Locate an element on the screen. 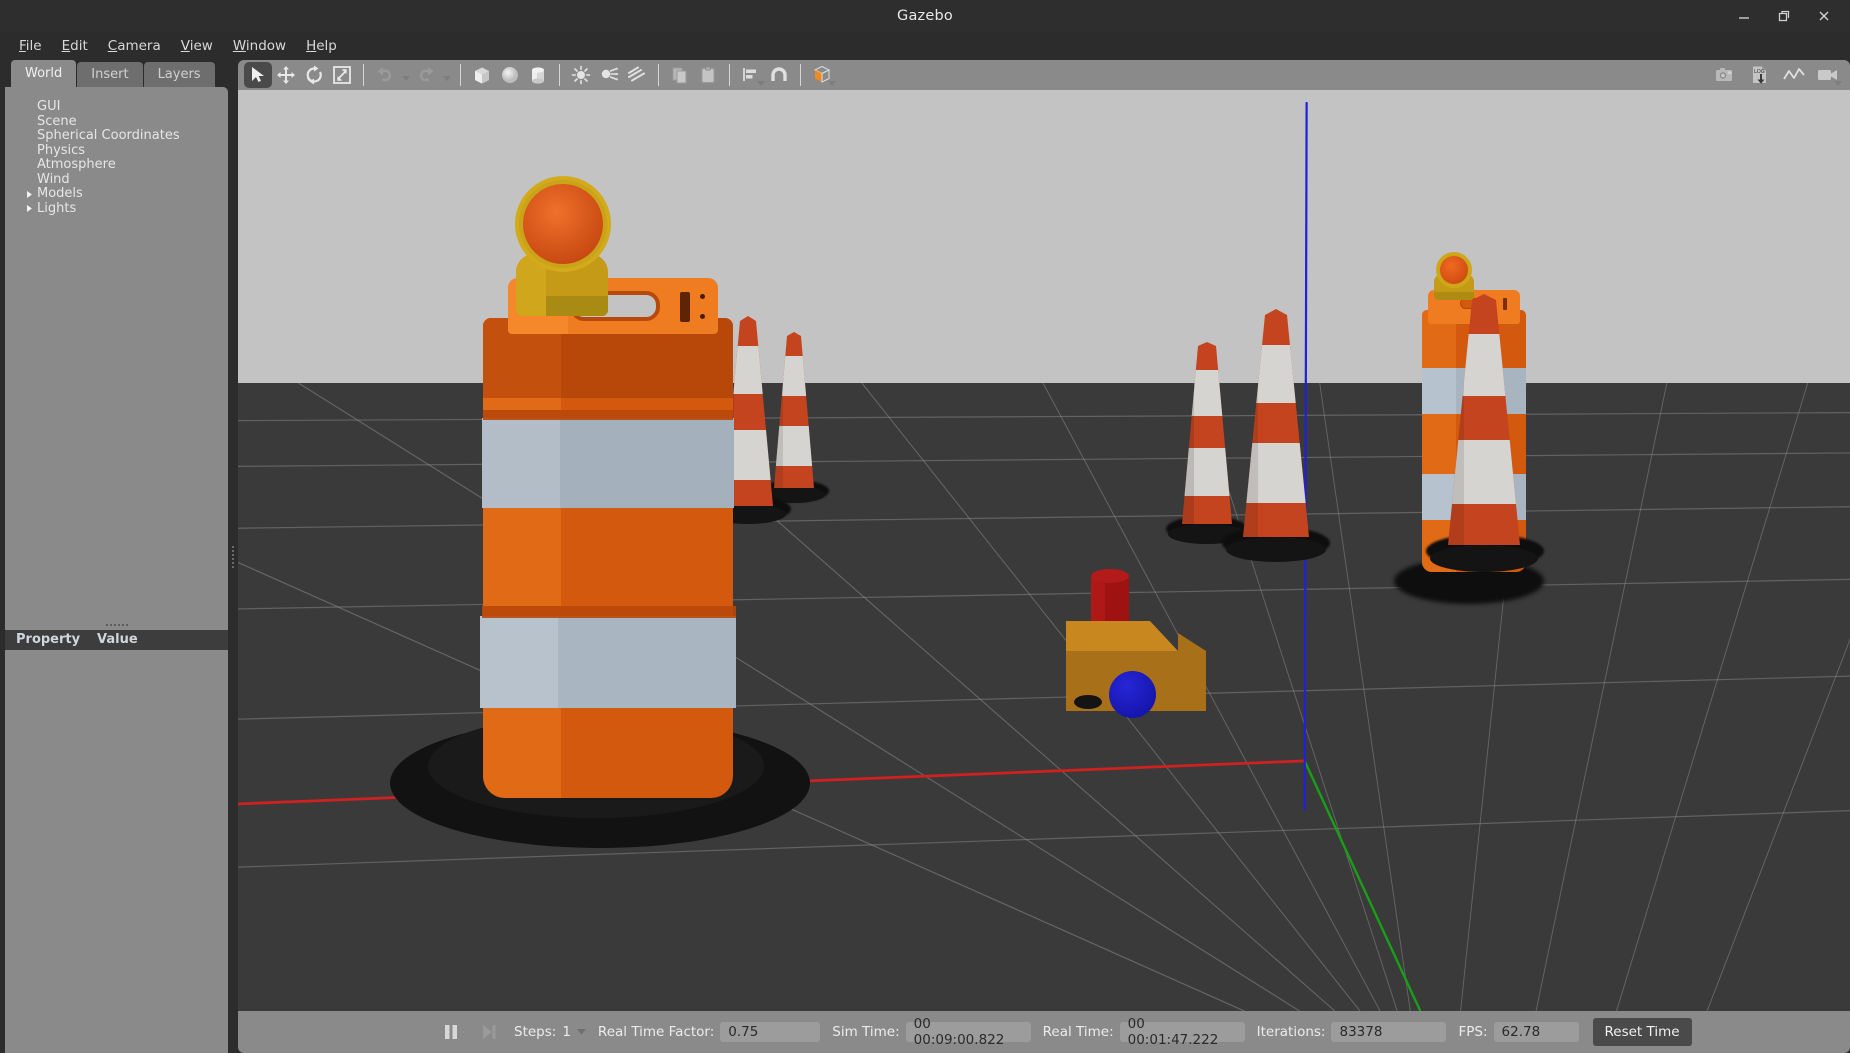 Image resolution: width=1850 pixels, height=1053 pixels. scale-icon is located at coordinates (342, 75).